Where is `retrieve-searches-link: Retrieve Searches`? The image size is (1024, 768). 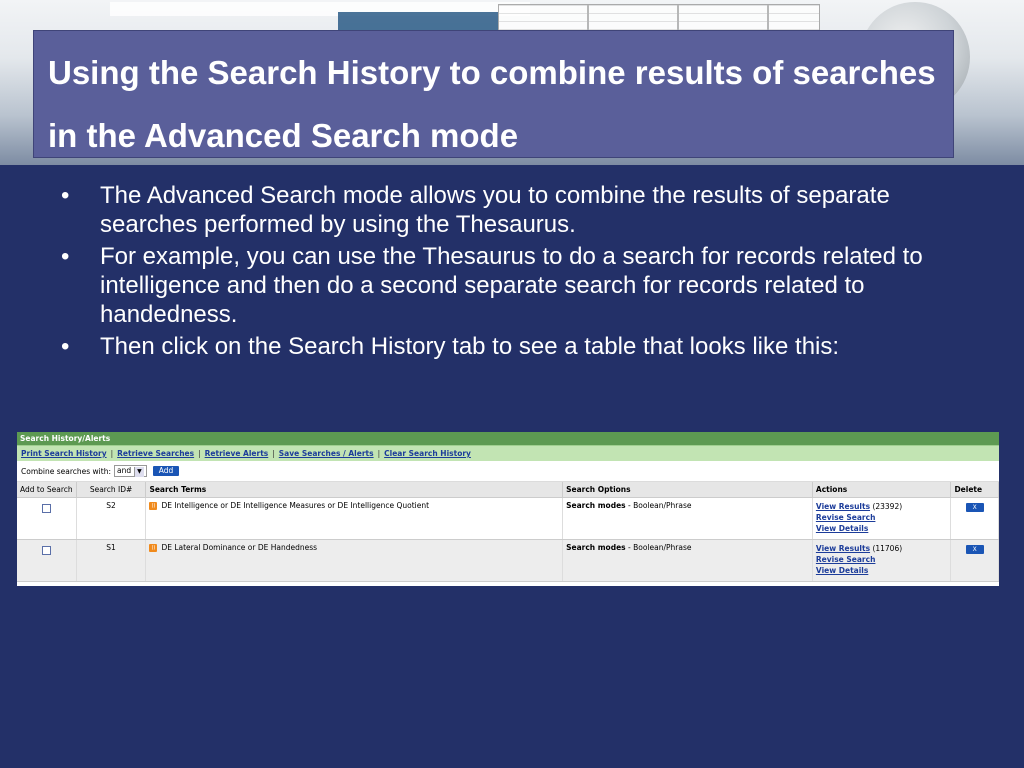
retrieve-searches-link: Retrieve Searches is located at coordinates (155, 453).